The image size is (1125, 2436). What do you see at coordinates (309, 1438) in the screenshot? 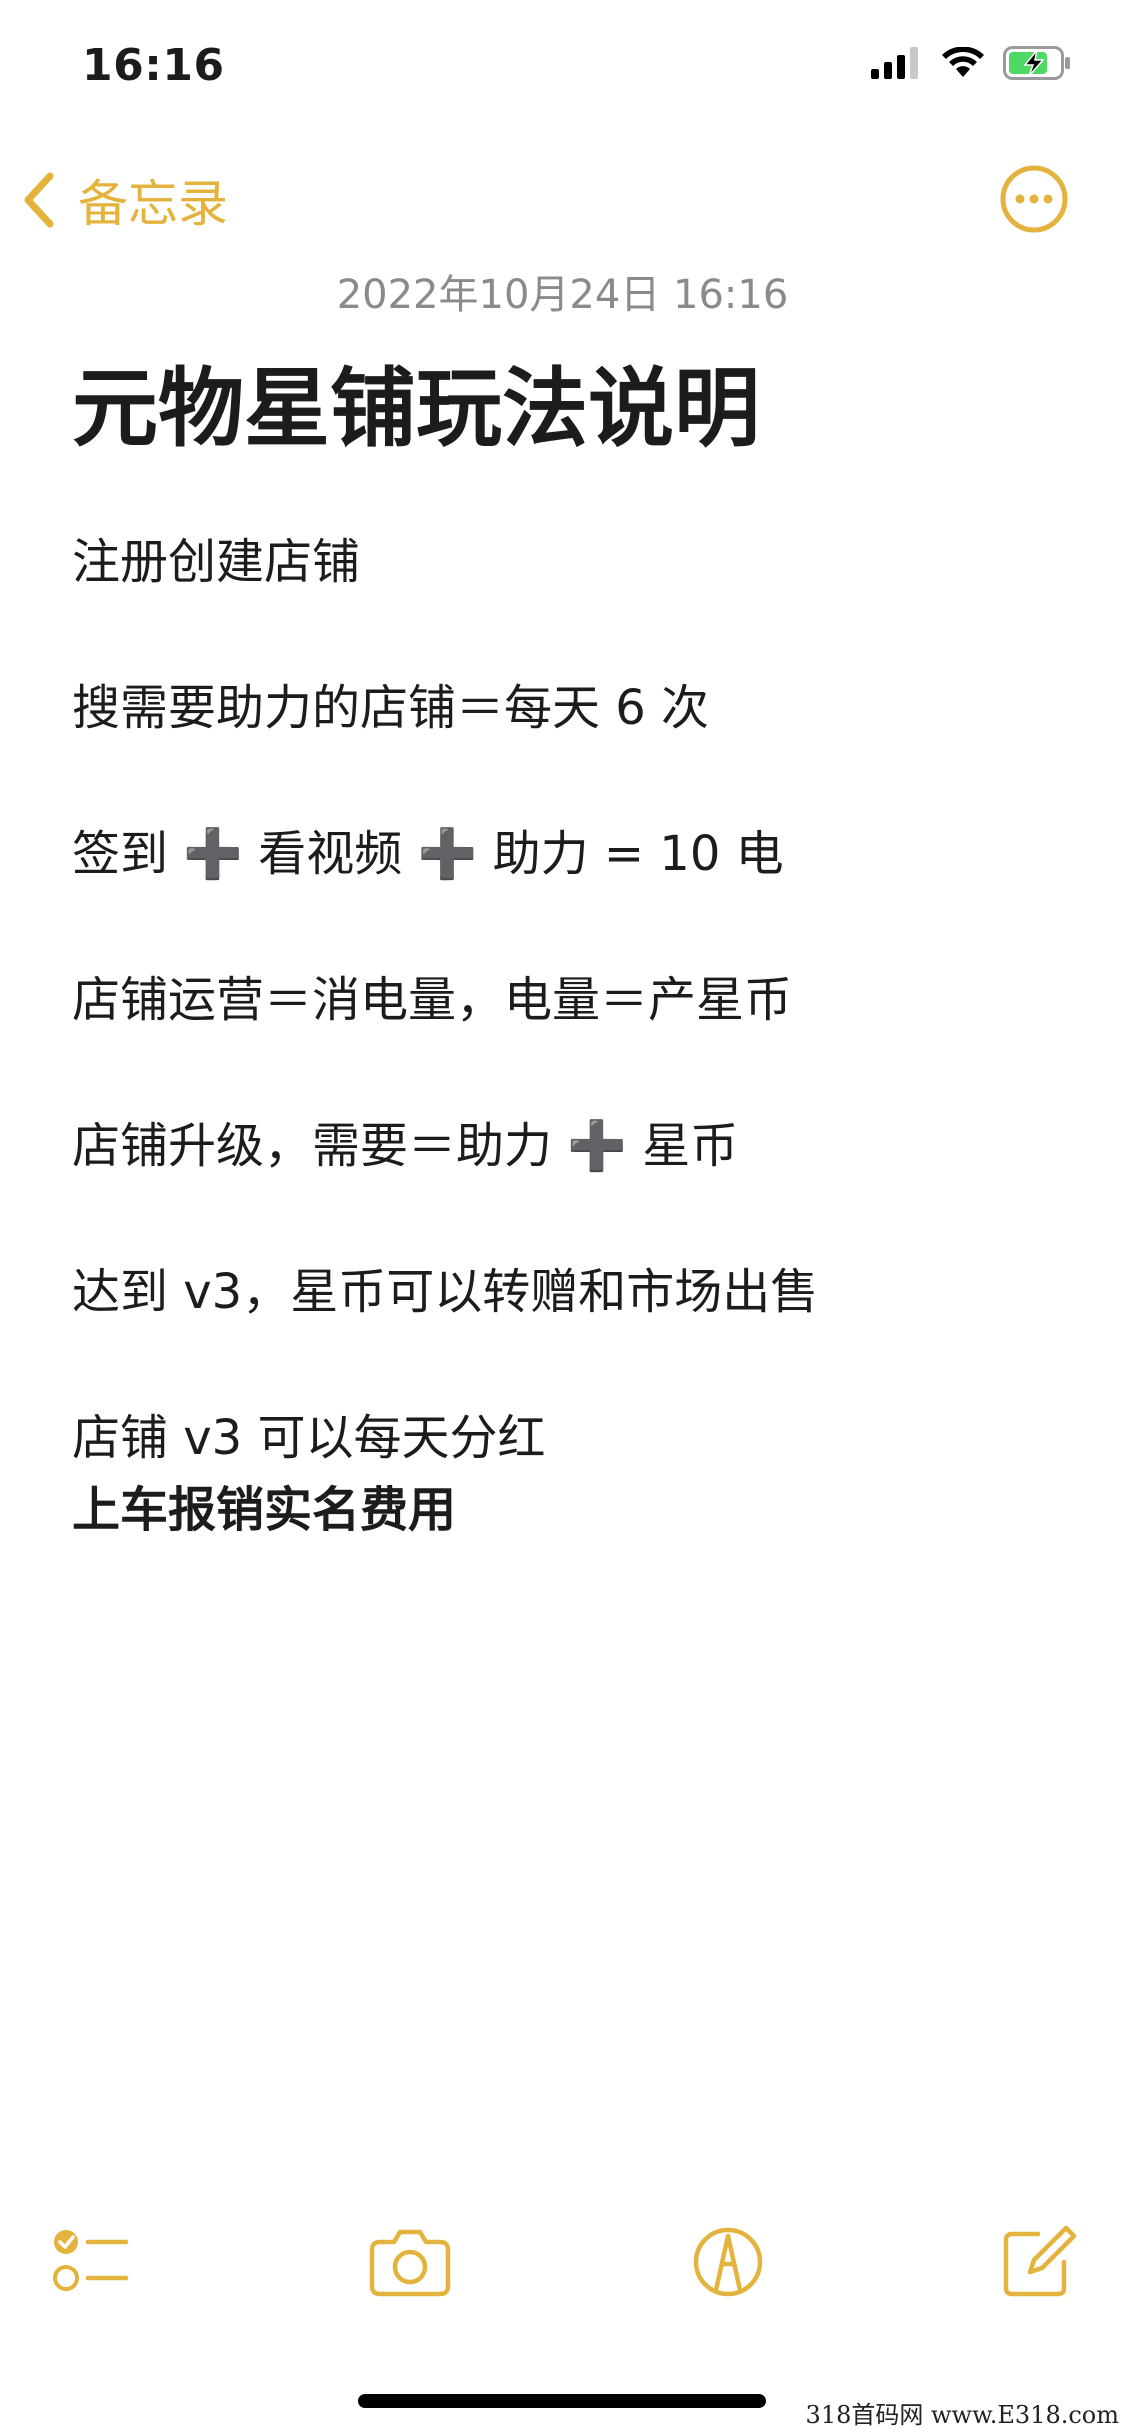
I see `note-paragraph: 店铺 v3 可以每天分红` at bounding box center [309, 1438].